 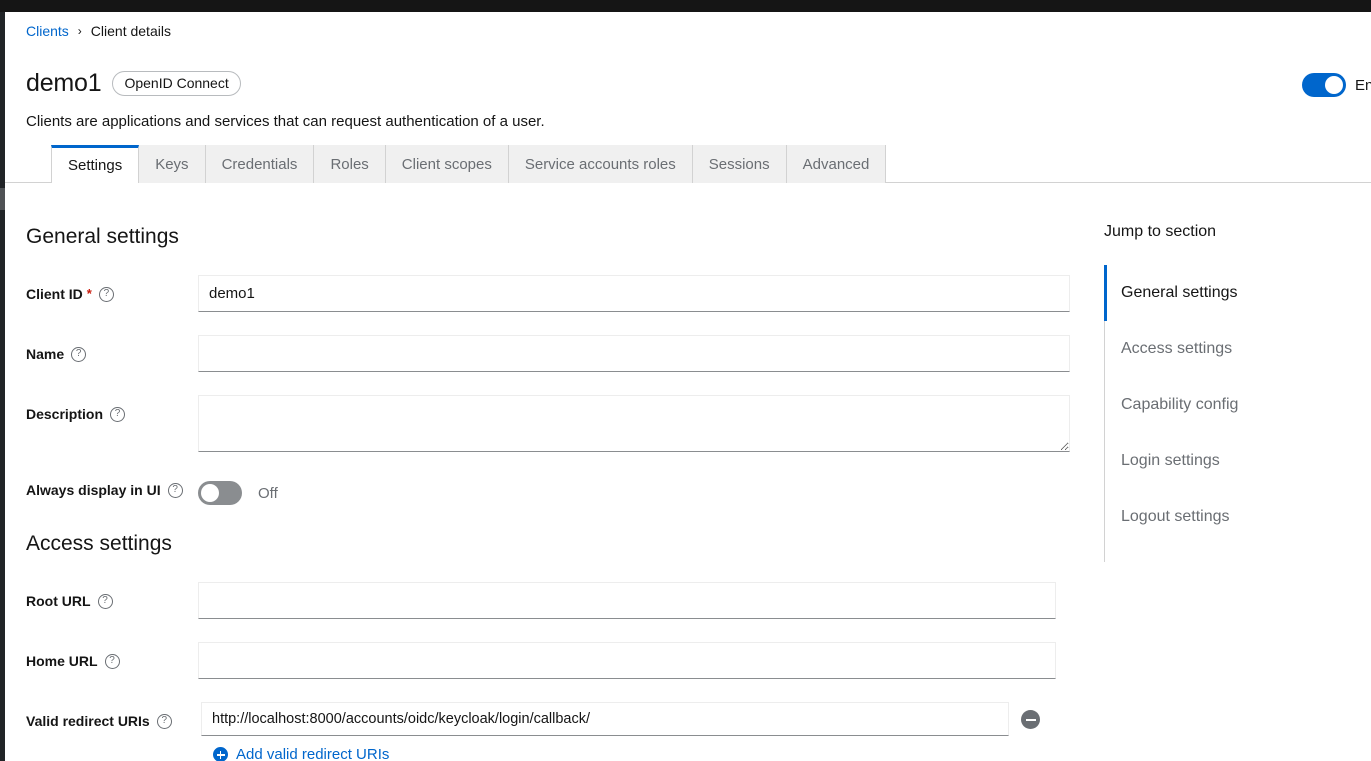 I want to click on page-title: demo1, so click(x=64, y=83).